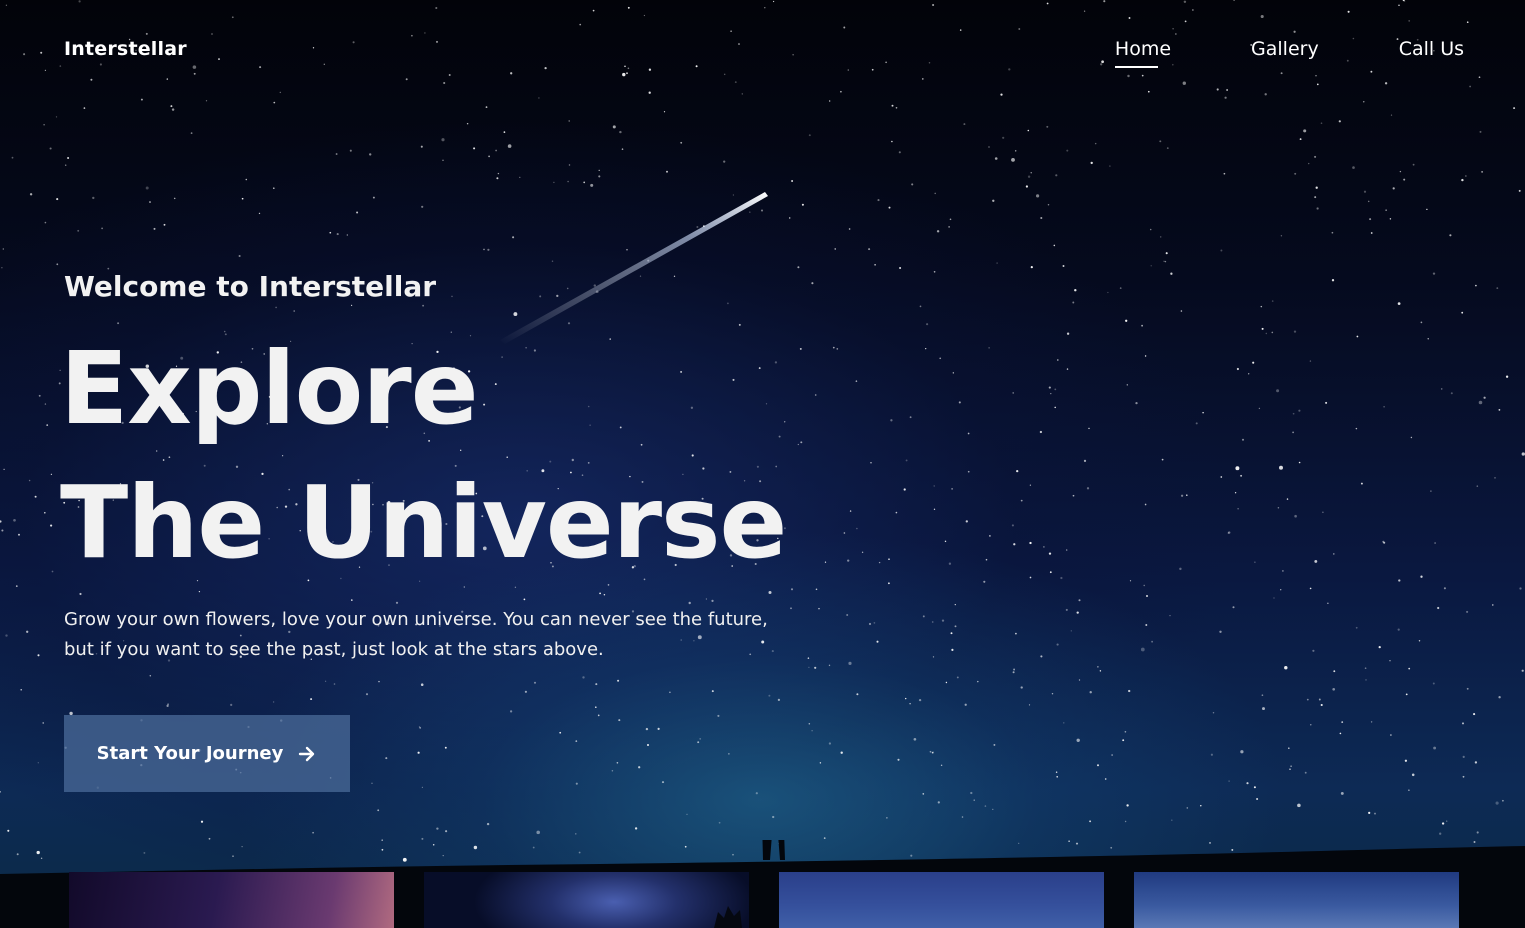  Describe the element at coordinates (269, 388) in the screenshot. I see `hero-title-line-1: Explore` at that location.